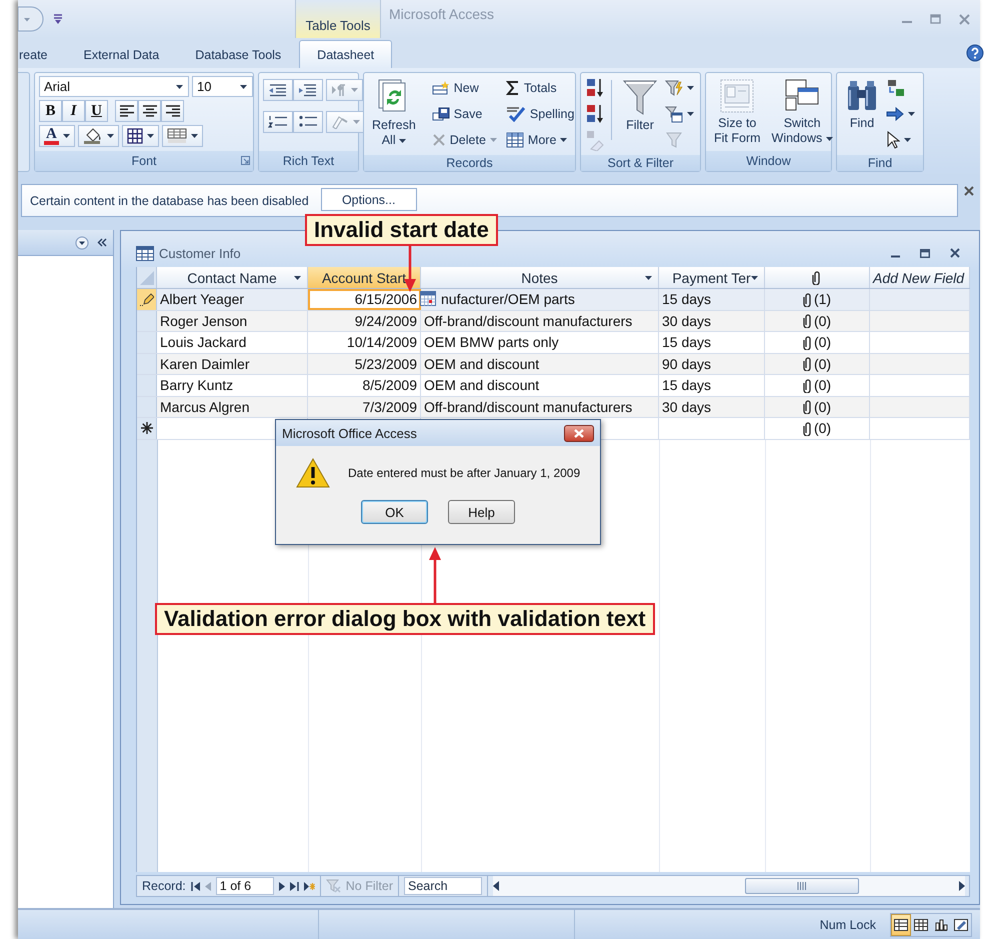 The width and height of the screenshot is (985, 939). Describe the element at coordinates (308, 122) in the screenshot. I see `bullets-button` at that location.